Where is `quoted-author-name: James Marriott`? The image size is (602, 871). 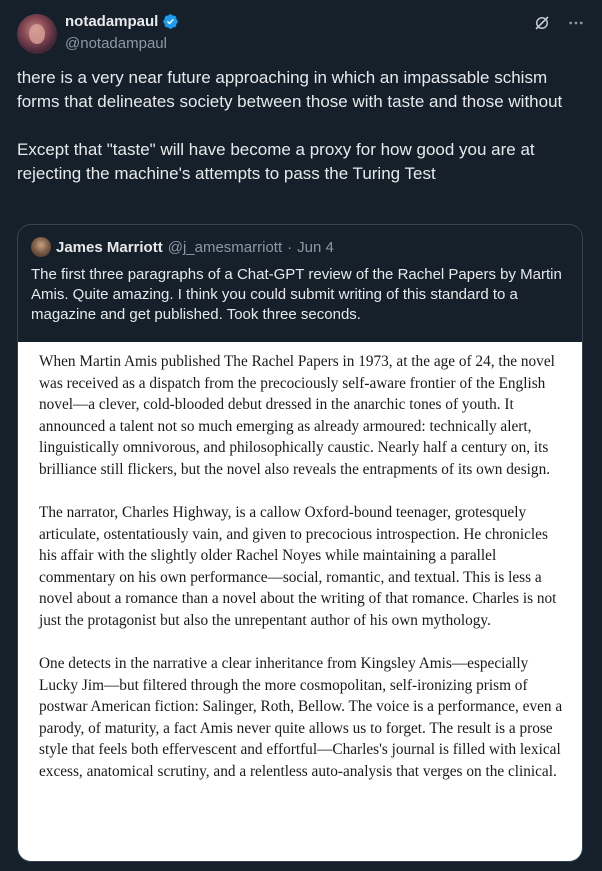 quoted-author-name: James Marriott is located at coordinates (109, 247).